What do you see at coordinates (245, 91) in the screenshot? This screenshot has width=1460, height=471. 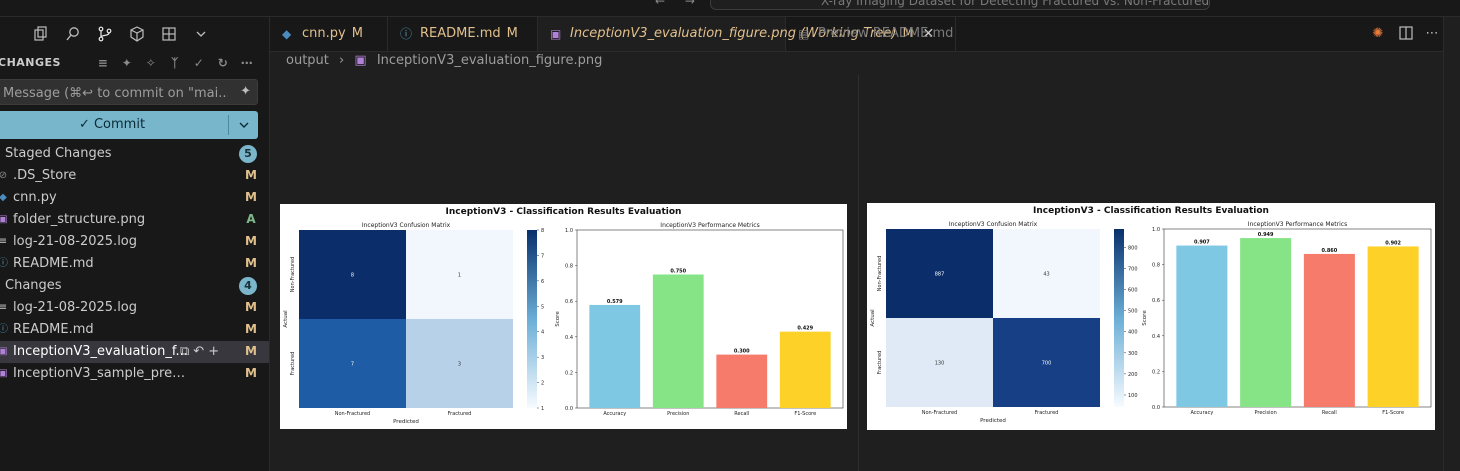 I see `generate-message-icon: ✦` at bounding box center [245, 91].